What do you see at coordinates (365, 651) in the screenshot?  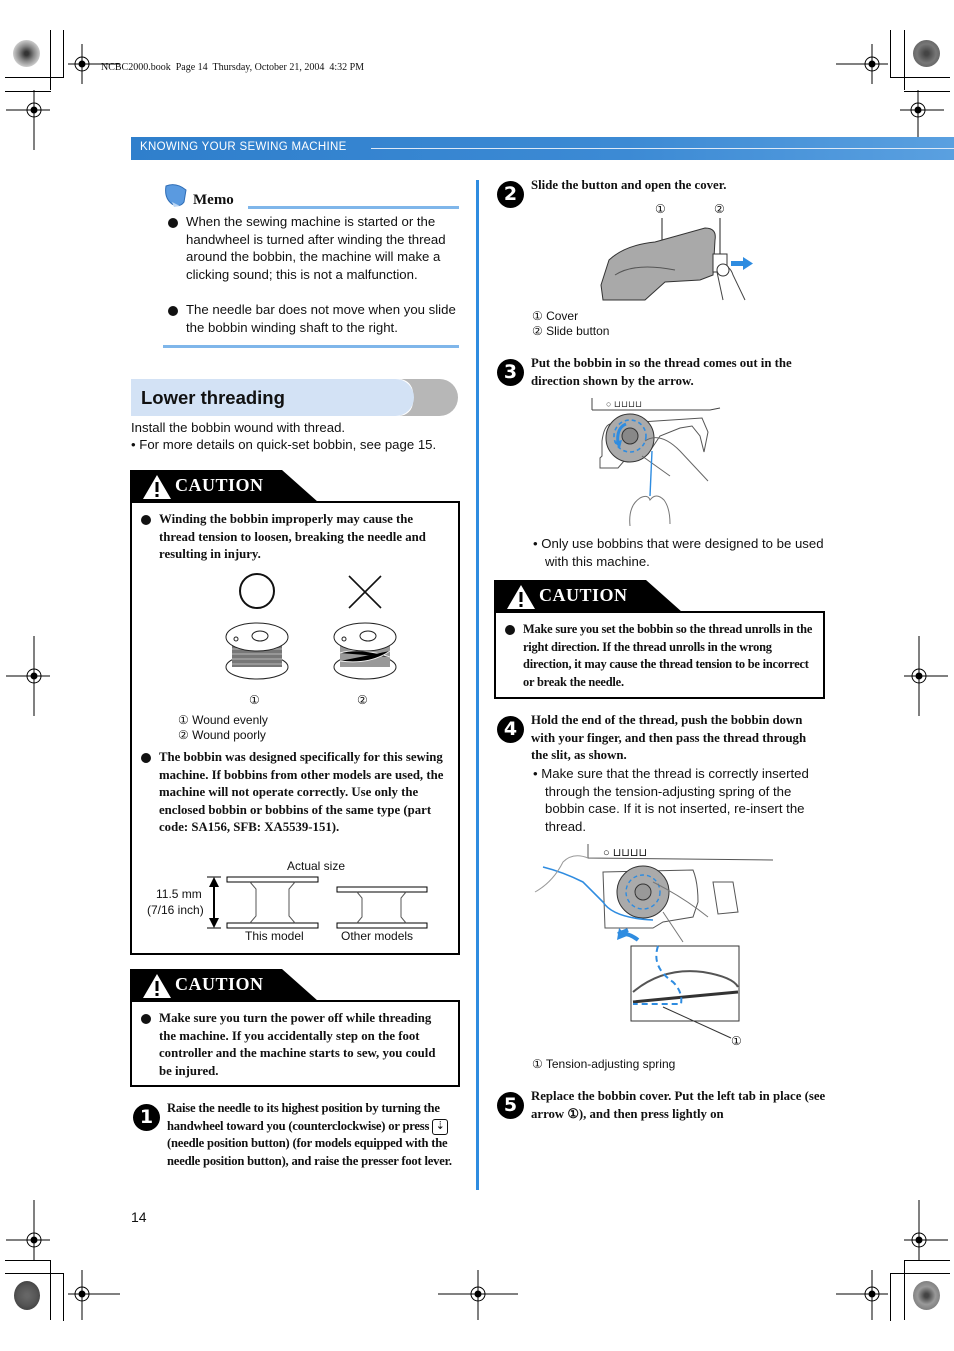 I see `bobbin-wound-poorly-image` at bounding box center [365, 651].